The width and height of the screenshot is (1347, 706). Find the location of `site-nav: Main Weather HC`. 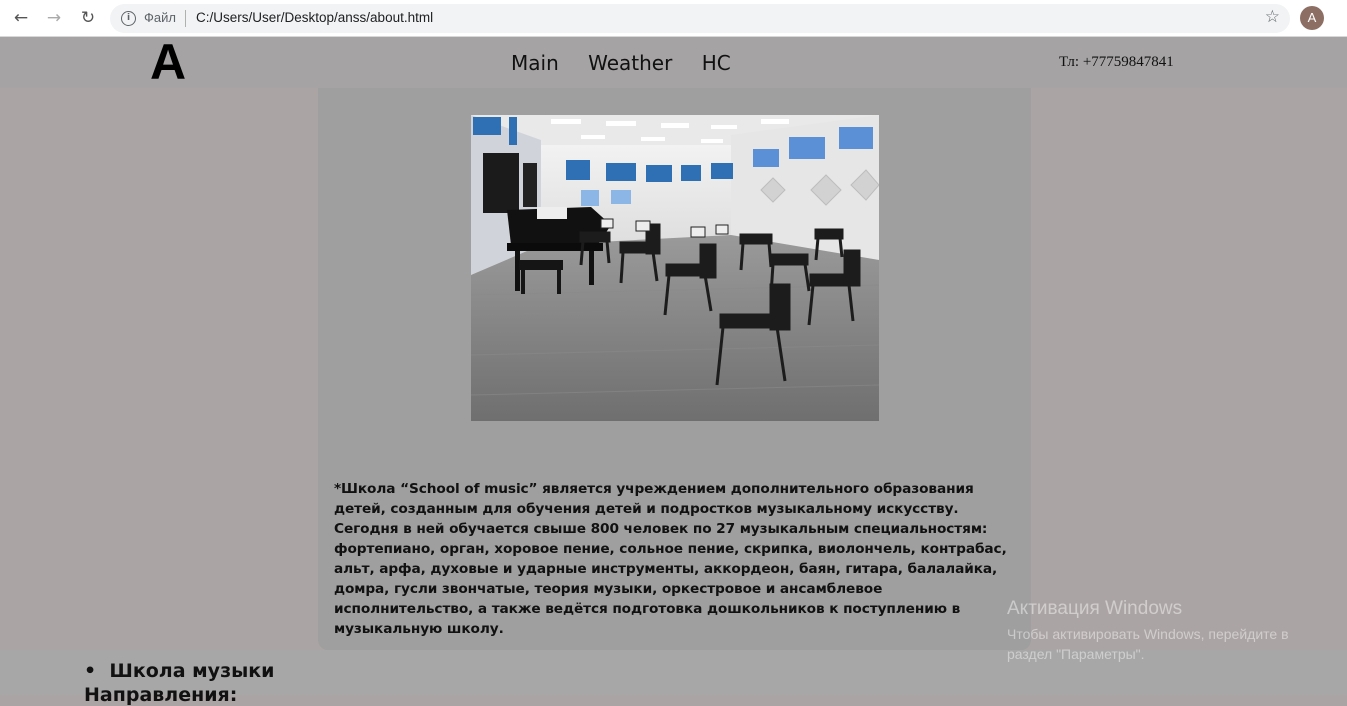

site-nav: Main Weather HC is located at coordinates (632, 63).